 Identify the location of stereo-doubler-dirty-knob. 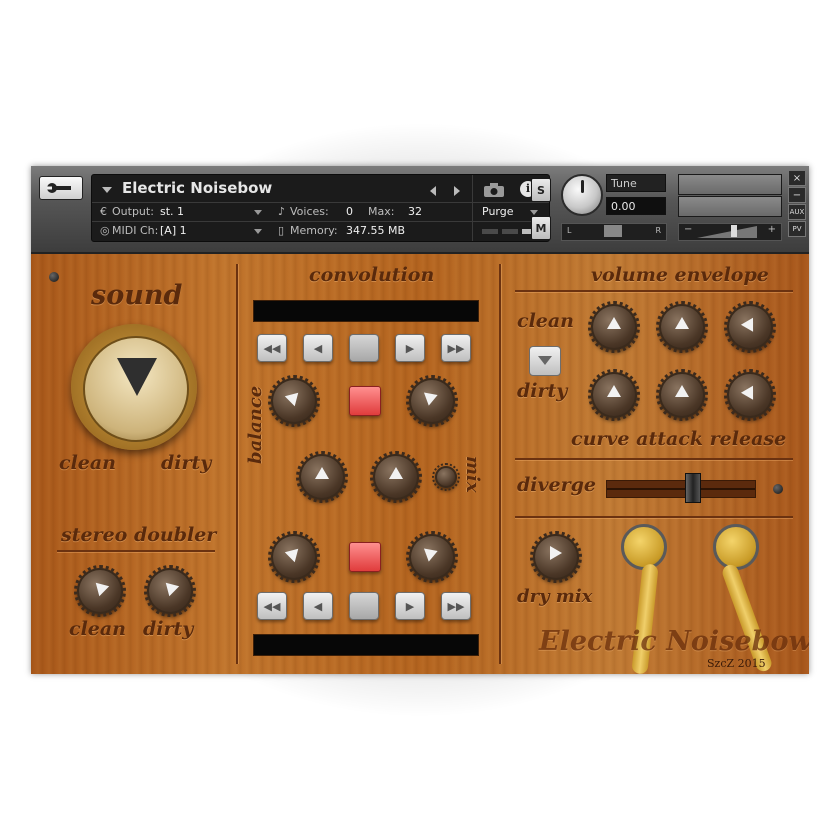
(170, 591).